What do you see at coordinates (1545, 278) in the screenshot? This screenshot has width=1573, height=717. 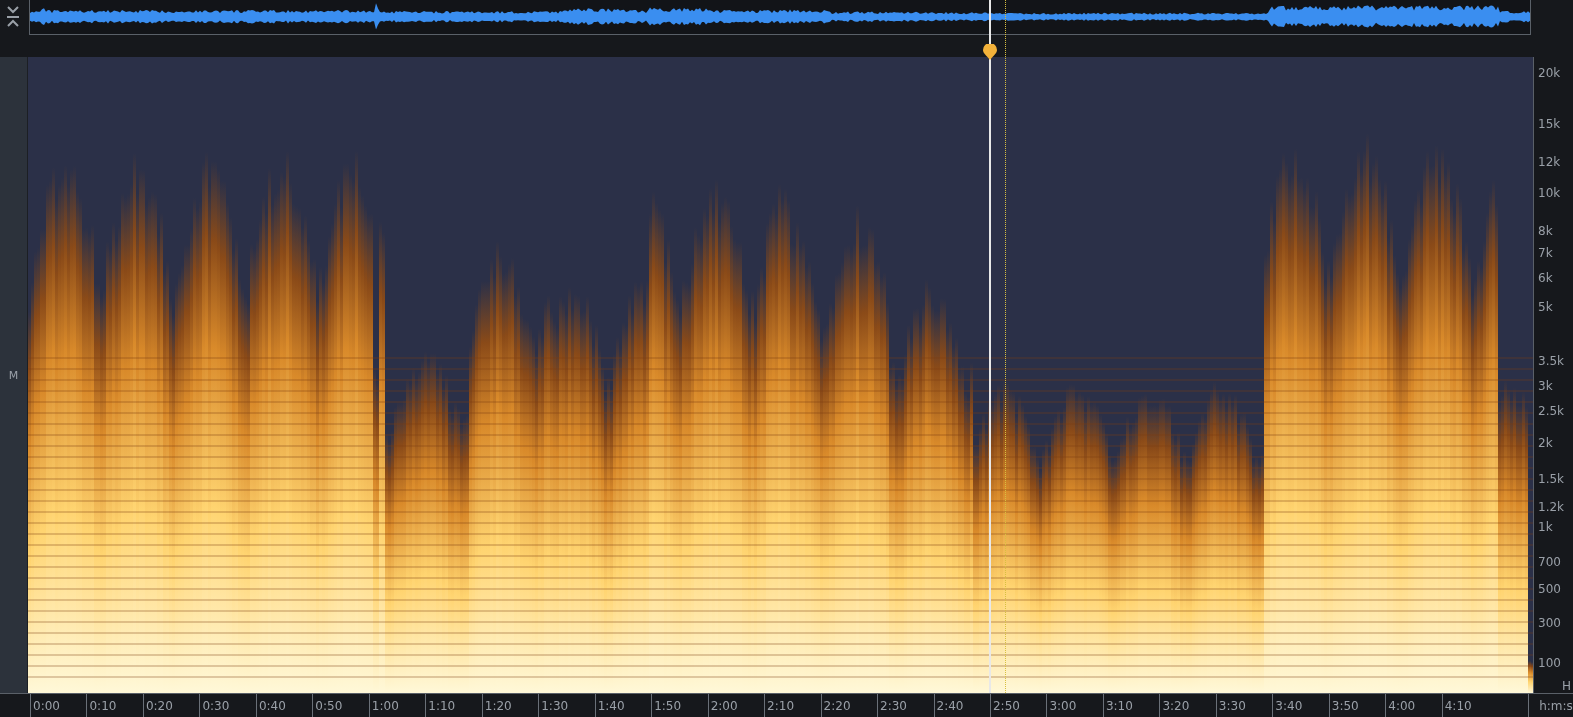 I see `frequency-label: 6k` at bounding box center [1545, 278].